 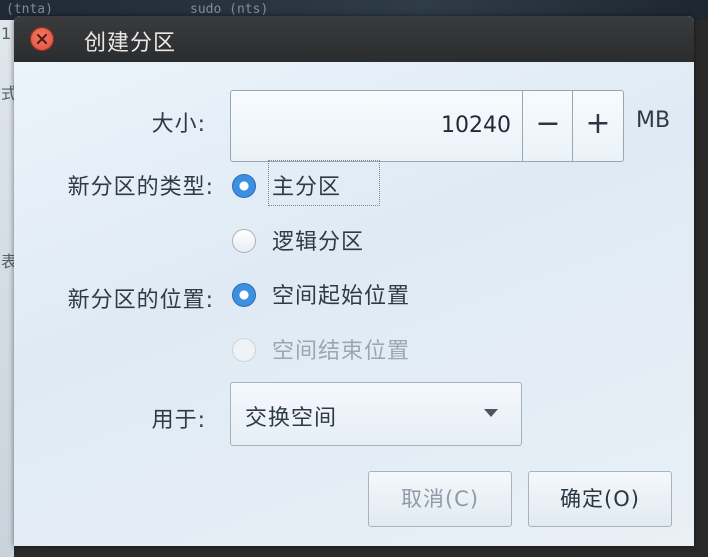 I want to click on dropdown-arrow-icon, so click(x=491, y=413).